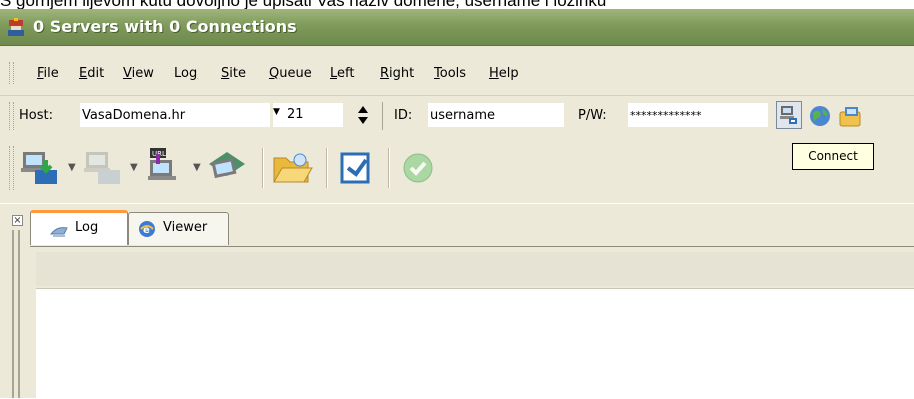 The height and width of the screenshot is (399, 914). Describe the element at coordinates (87, 227) in the screenshot. I see `tab-log-label: Log` at that location.